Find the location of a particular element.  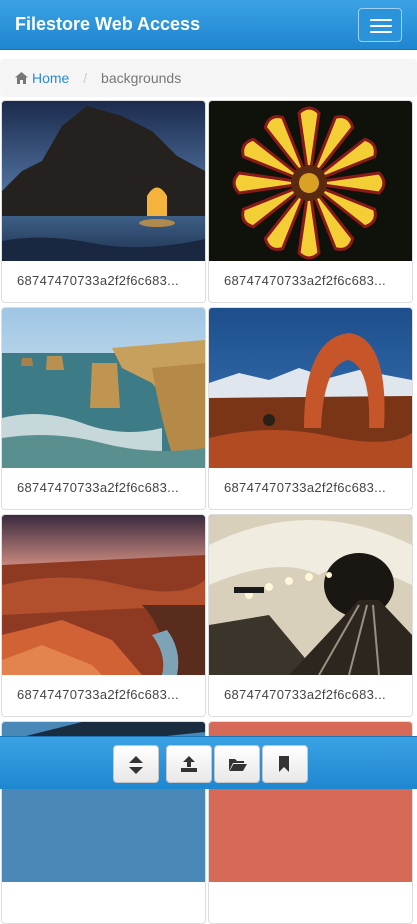

open-folder-button is located at coordinates (237, 764).